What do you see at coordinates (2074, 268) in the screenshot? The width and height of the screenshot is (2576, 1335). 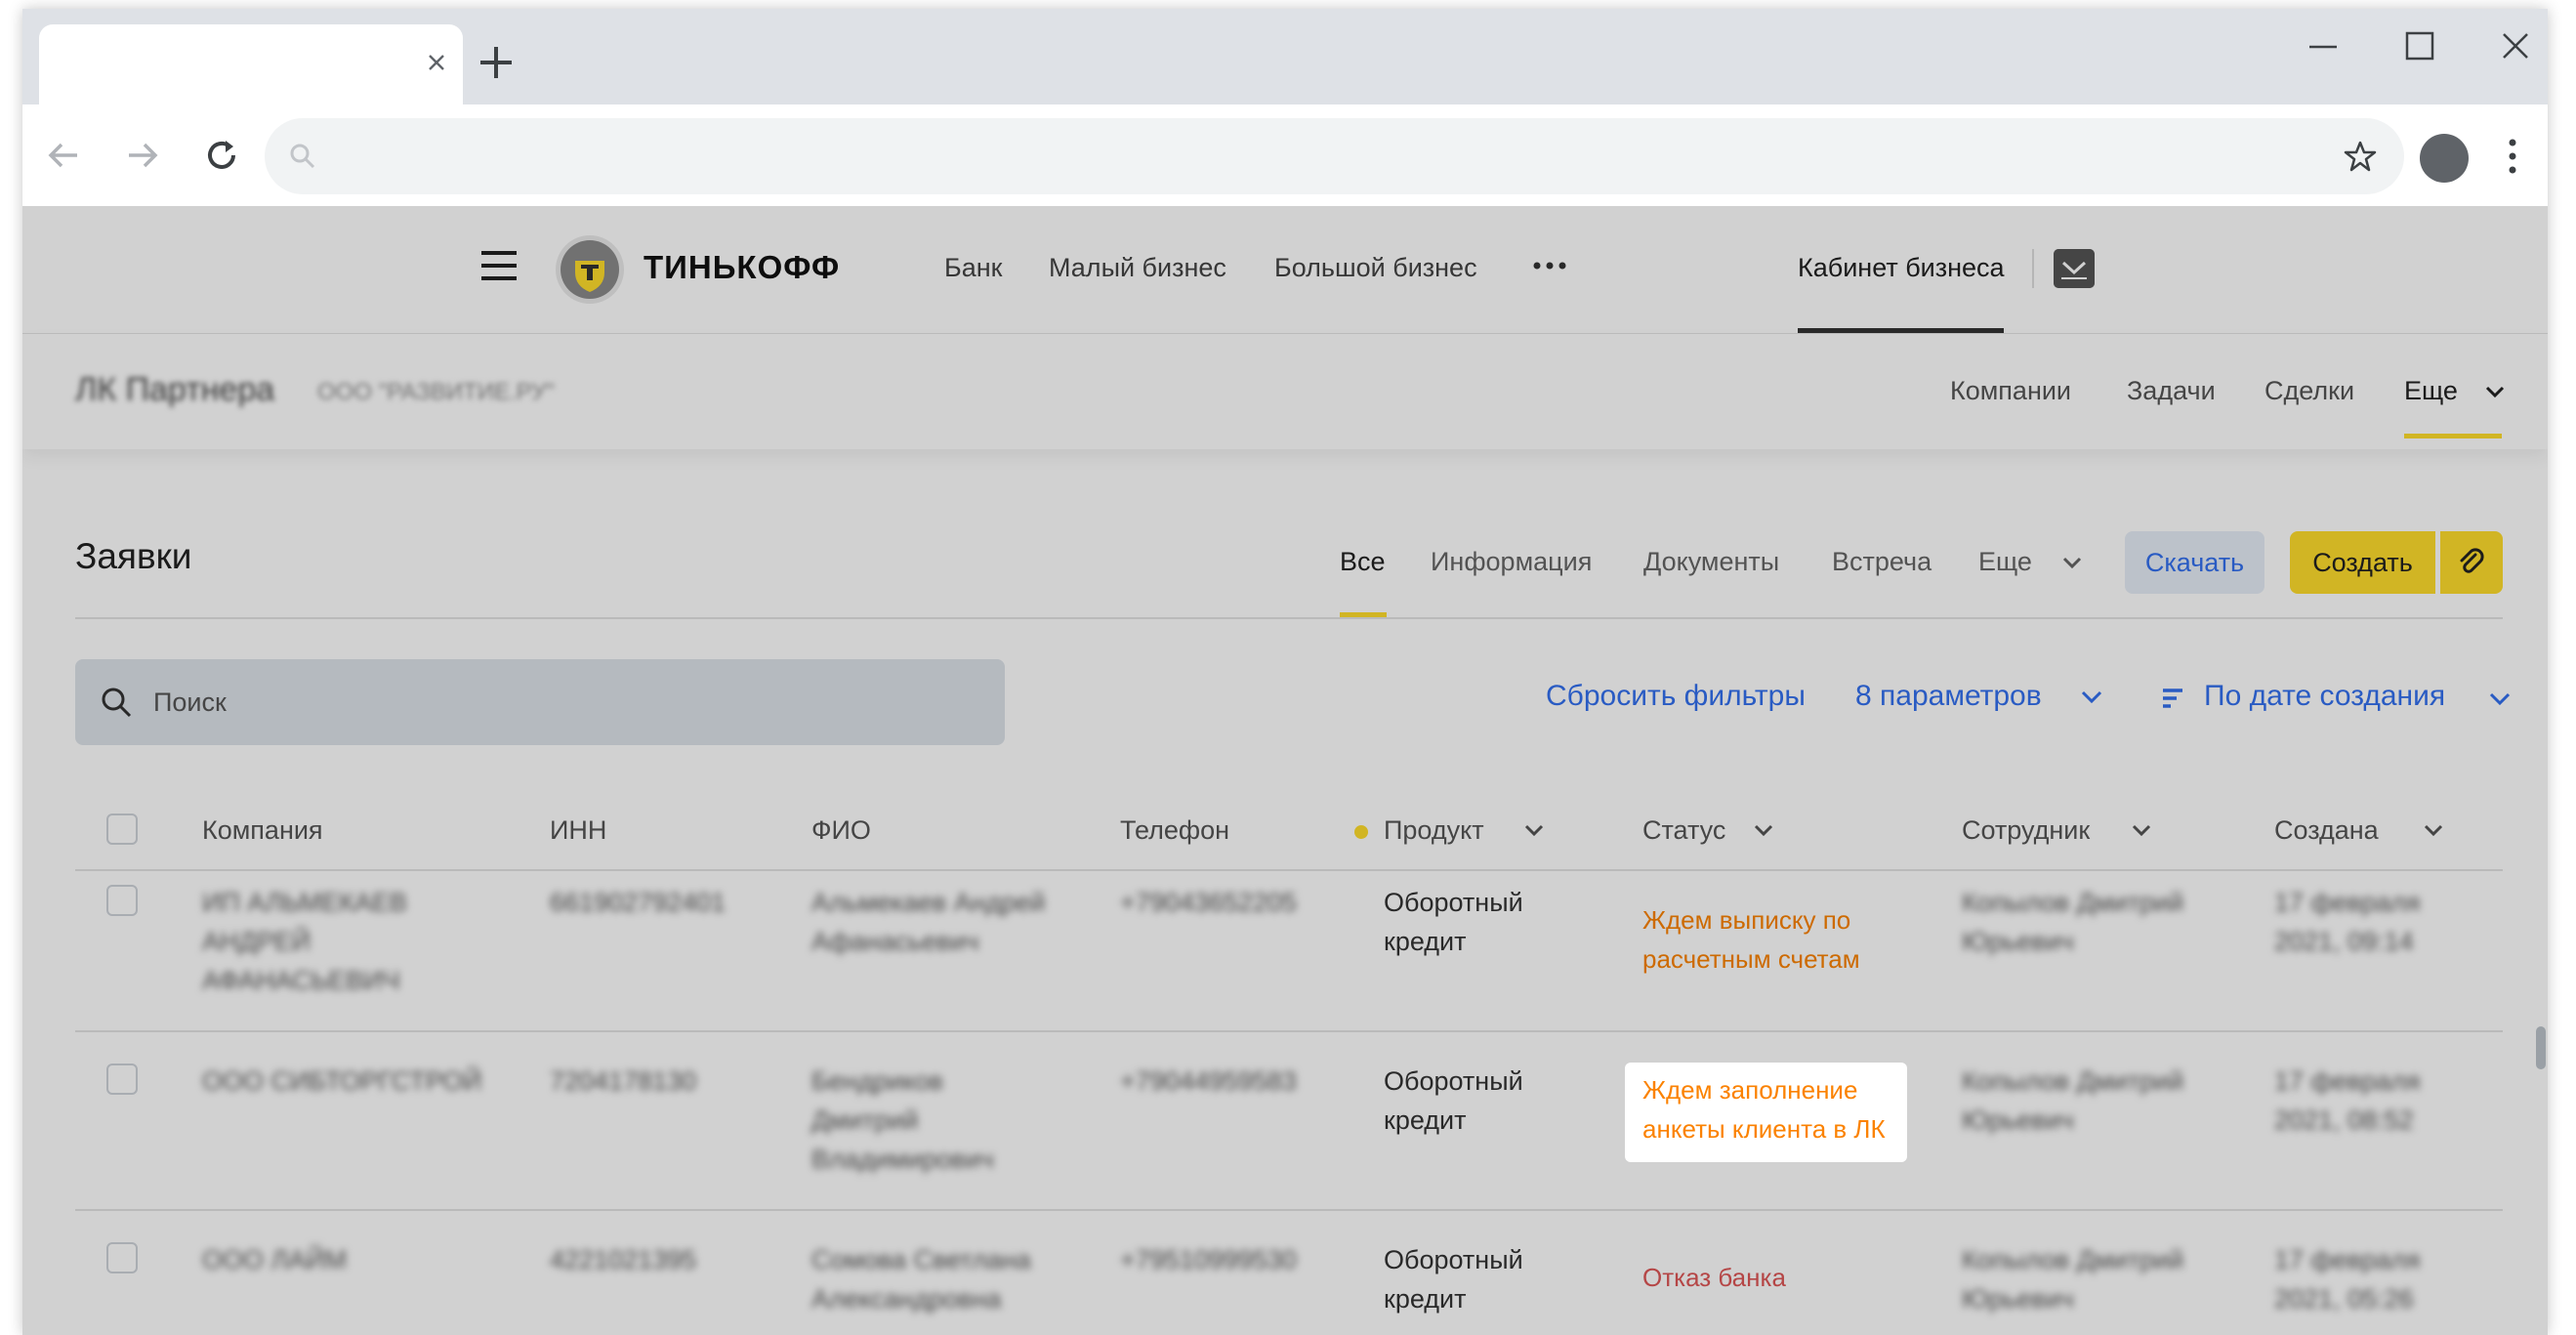 I see `mailbox-icon` at bounding box center [2074, 268].